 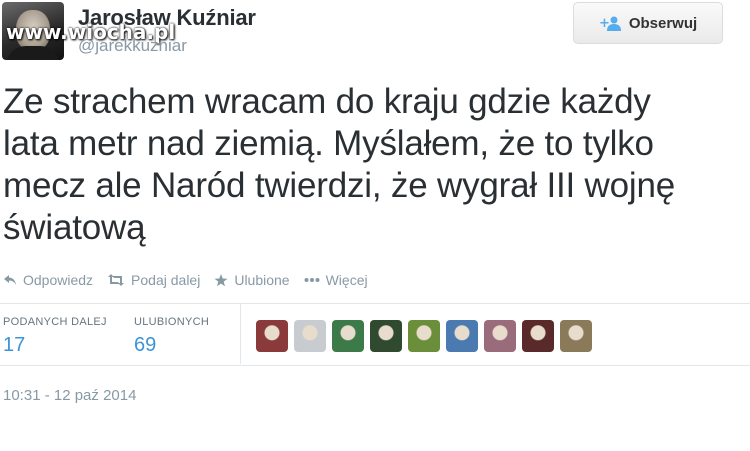 I want to click on add-user-icon: +, so click(x=610, y=23).